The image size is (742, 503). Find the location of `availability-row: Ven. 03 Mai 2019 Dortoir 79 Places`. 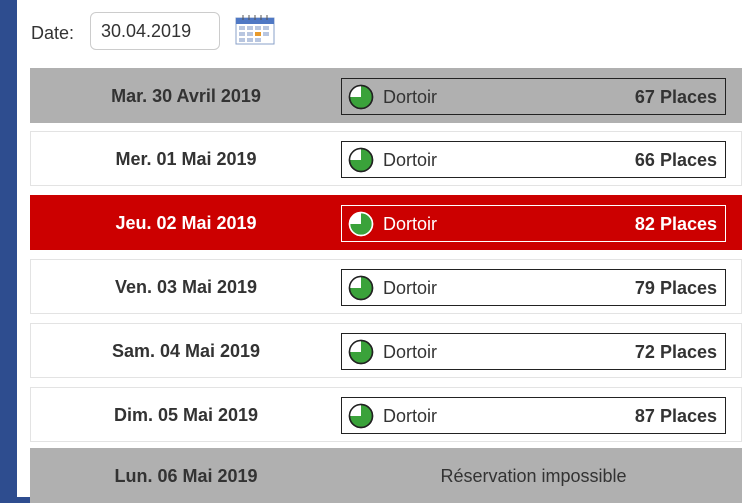

availability-row: Ven. 03 Mai 2019 Dortoir 79 Places is located at coordinates (386, 286).